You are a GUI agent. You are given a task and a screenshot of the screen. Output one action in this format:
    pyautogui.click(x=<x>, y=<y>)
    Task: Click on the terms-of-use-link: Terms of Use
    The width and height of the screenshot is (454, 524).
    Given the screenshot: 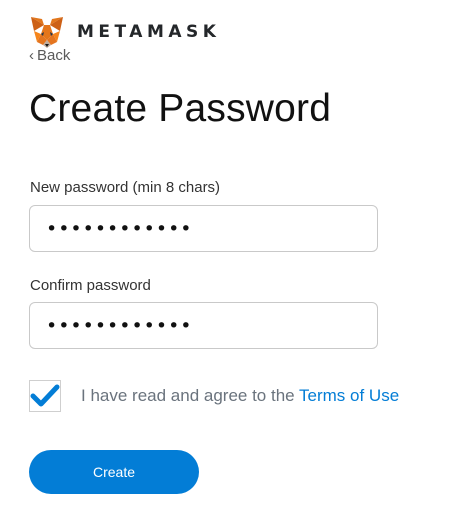 What is the action you would take?
    pyautogui.click(x=349, y=395)
    